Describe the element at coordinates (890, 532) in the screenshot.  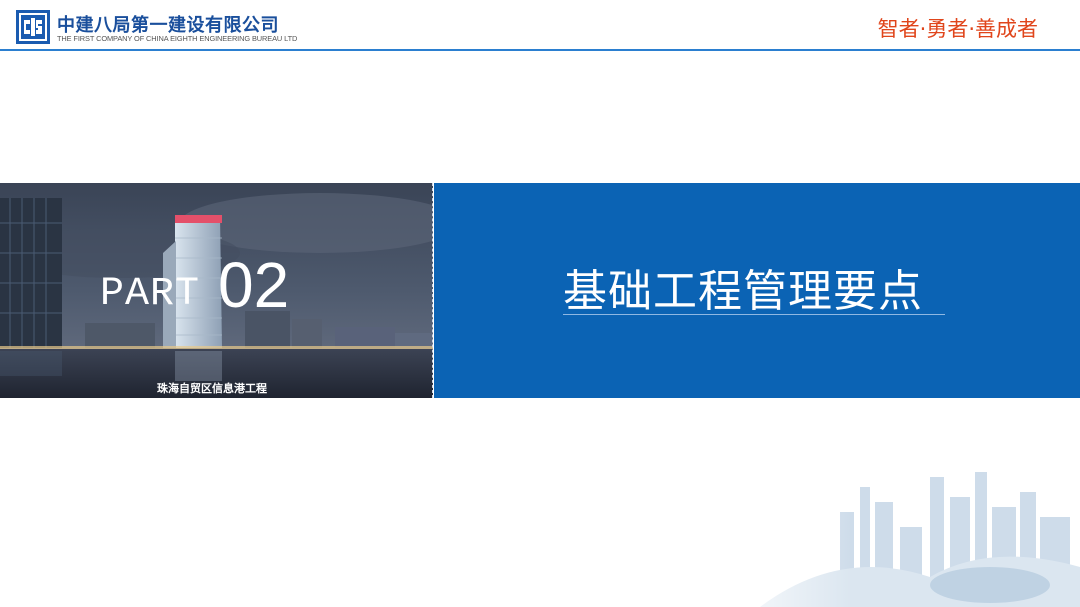
I see `cityscape-decoration` at that location.